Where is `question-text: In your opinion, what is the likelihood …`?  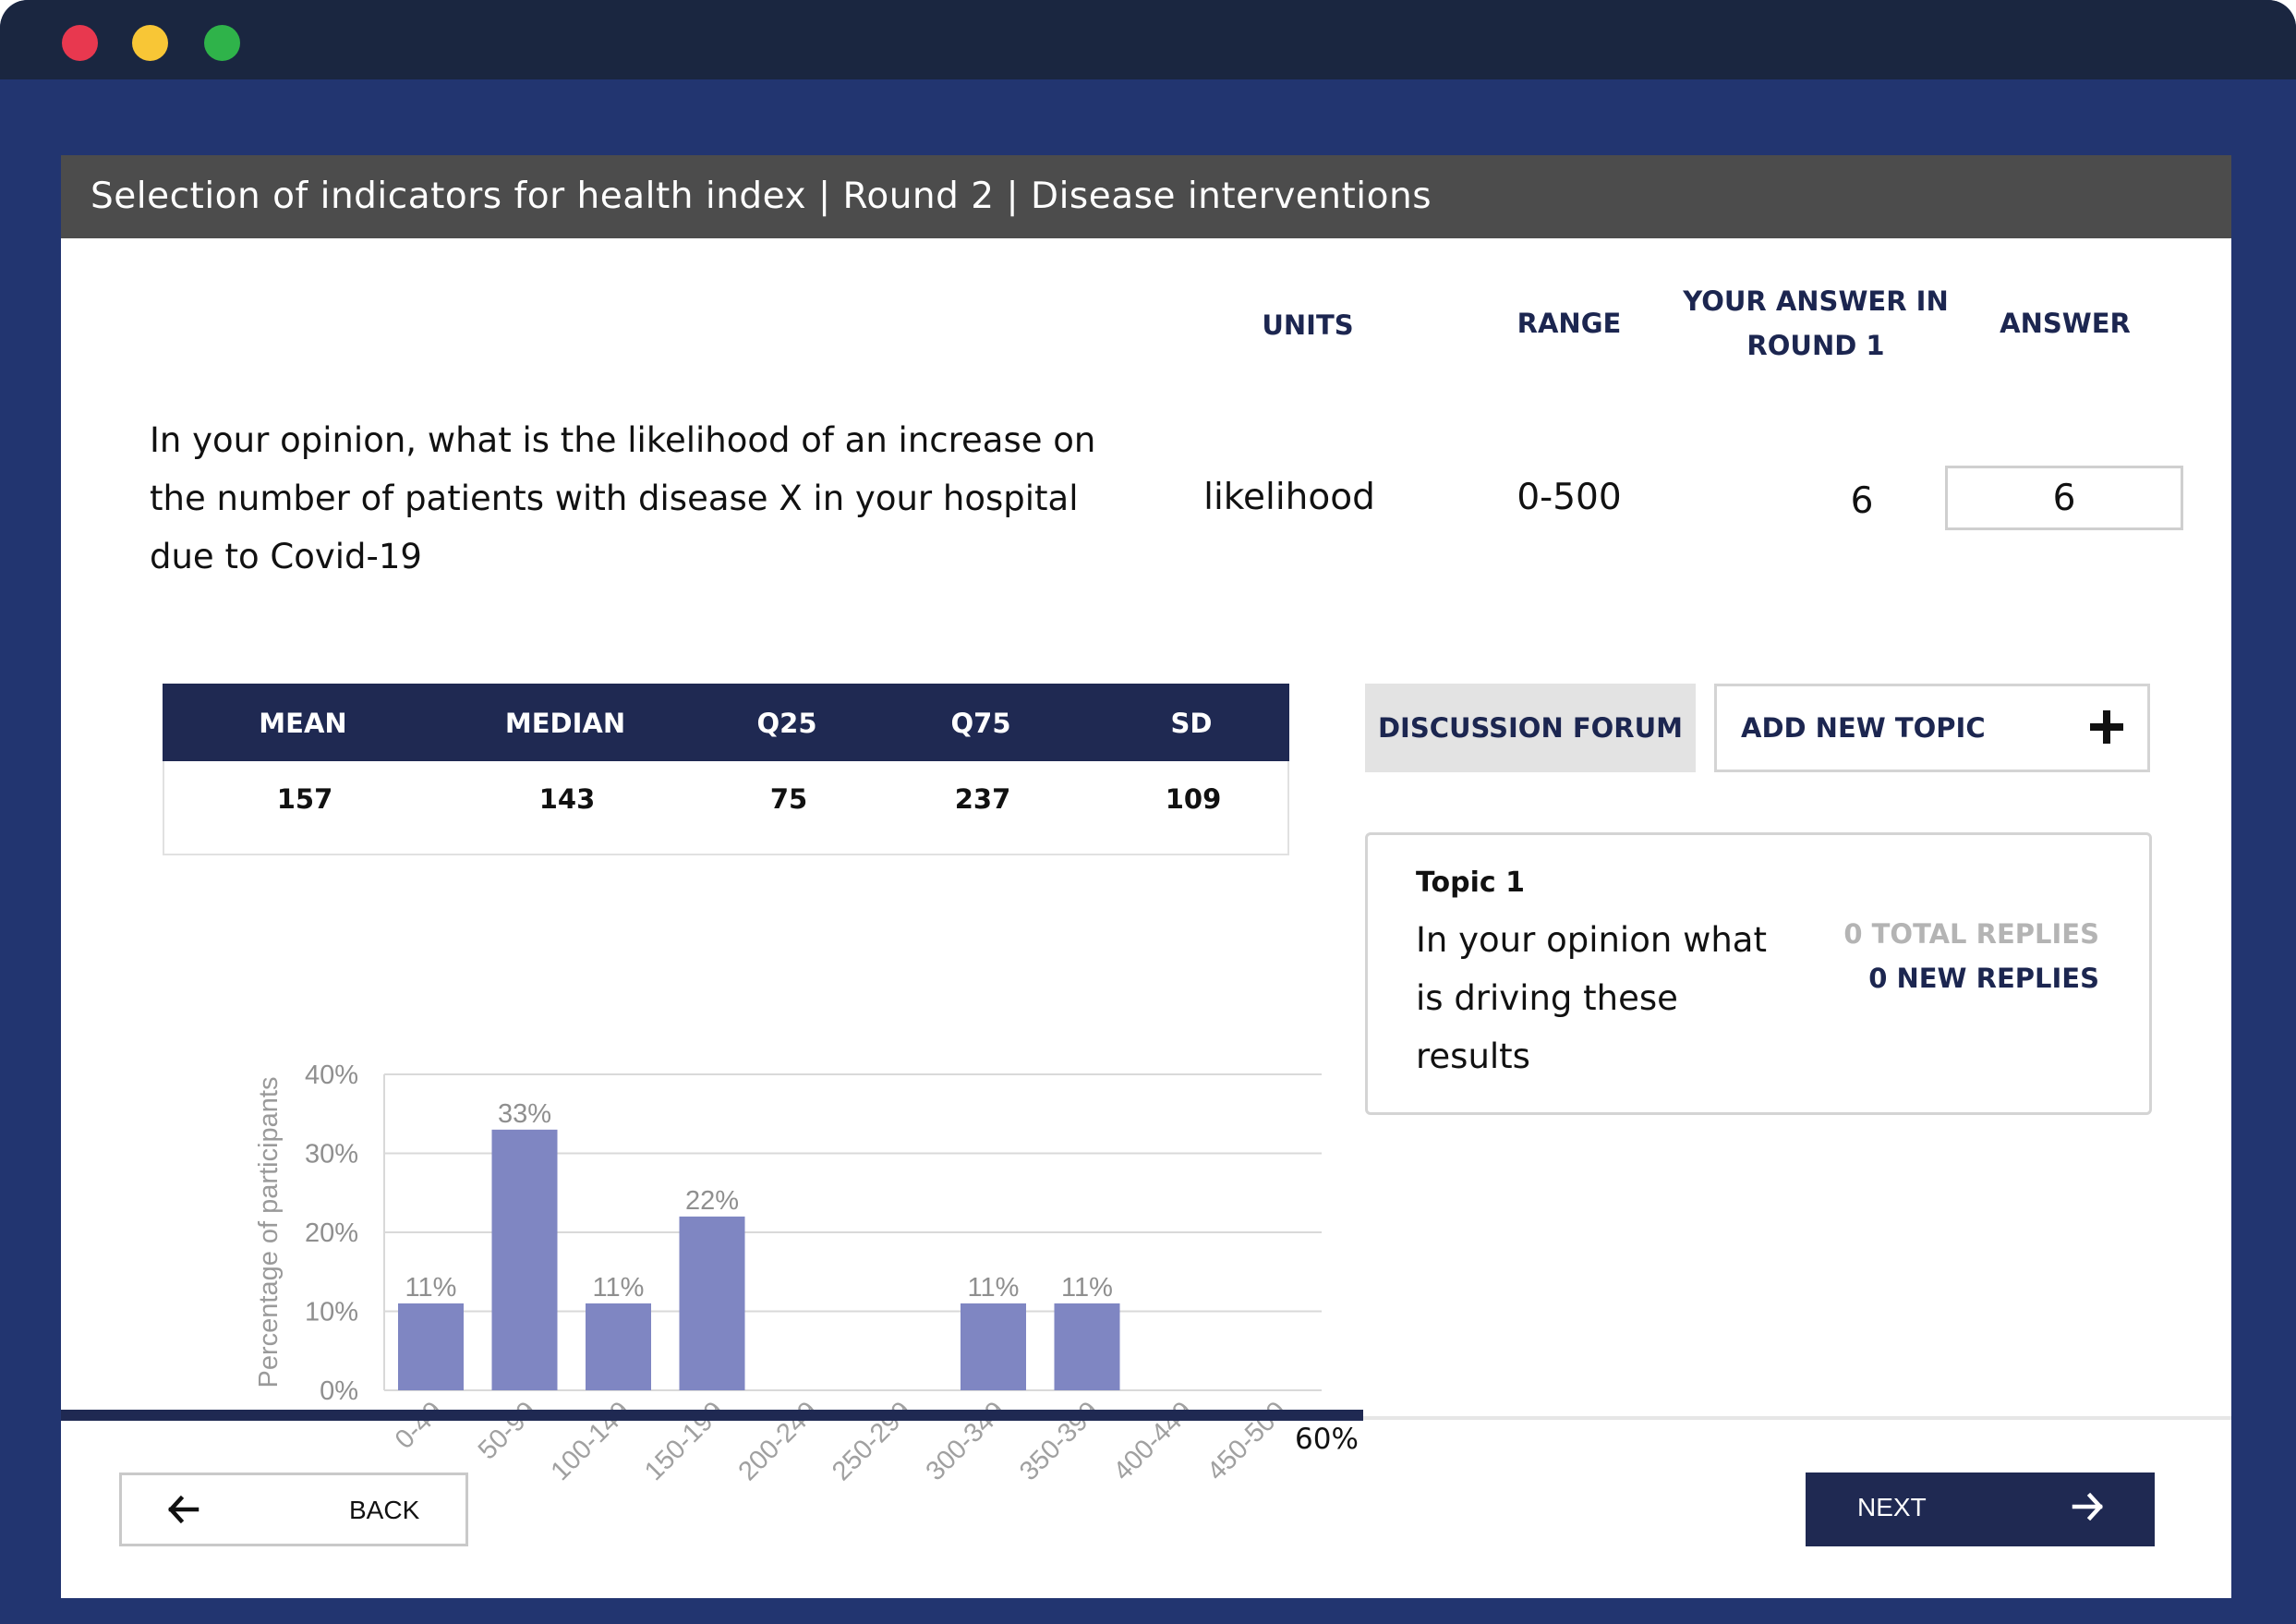
question-text: In your opinion, what is the likelihood … is located at coordinates (623, 498).